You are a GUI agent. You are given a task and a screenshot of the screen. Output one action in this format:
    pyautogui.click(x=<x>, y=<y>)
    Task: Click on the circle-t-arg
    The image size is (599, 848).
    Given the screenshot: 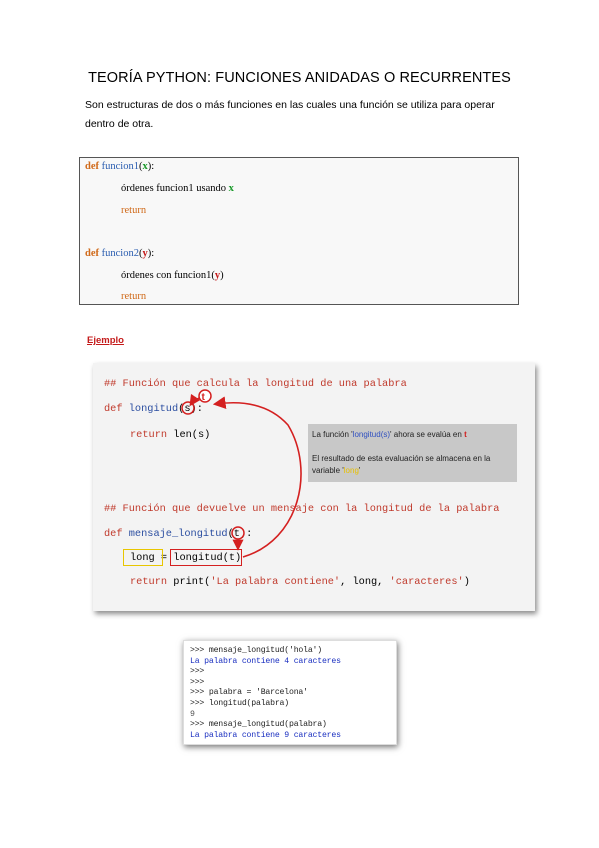 What is the action you would take?
    pyautogui.click(x=238, y=533)
    